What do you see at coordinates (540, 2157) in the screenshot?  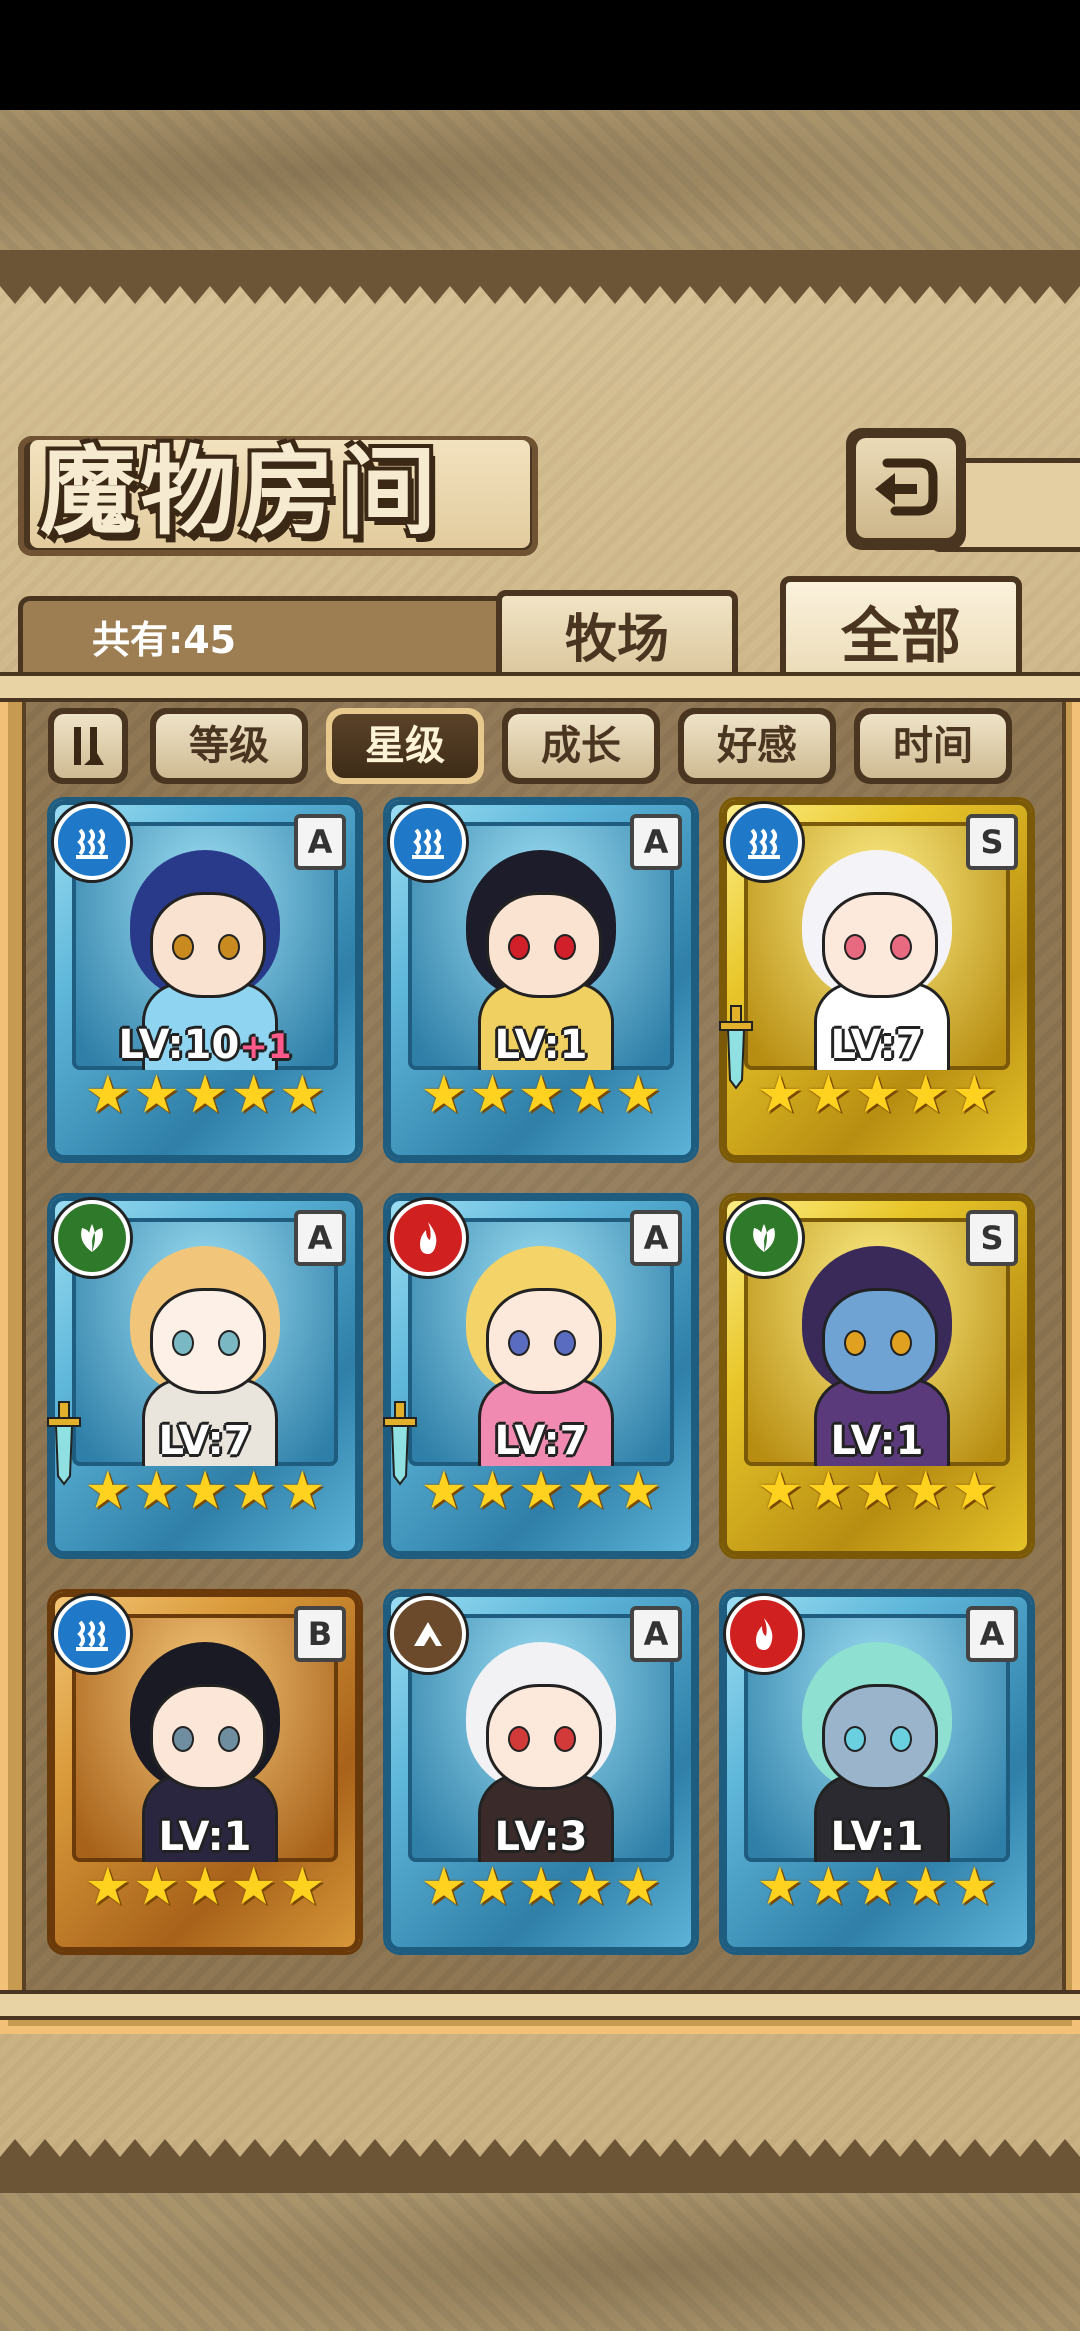 I see `zigzag-border-bottom` at bounding box center [540, 2157].